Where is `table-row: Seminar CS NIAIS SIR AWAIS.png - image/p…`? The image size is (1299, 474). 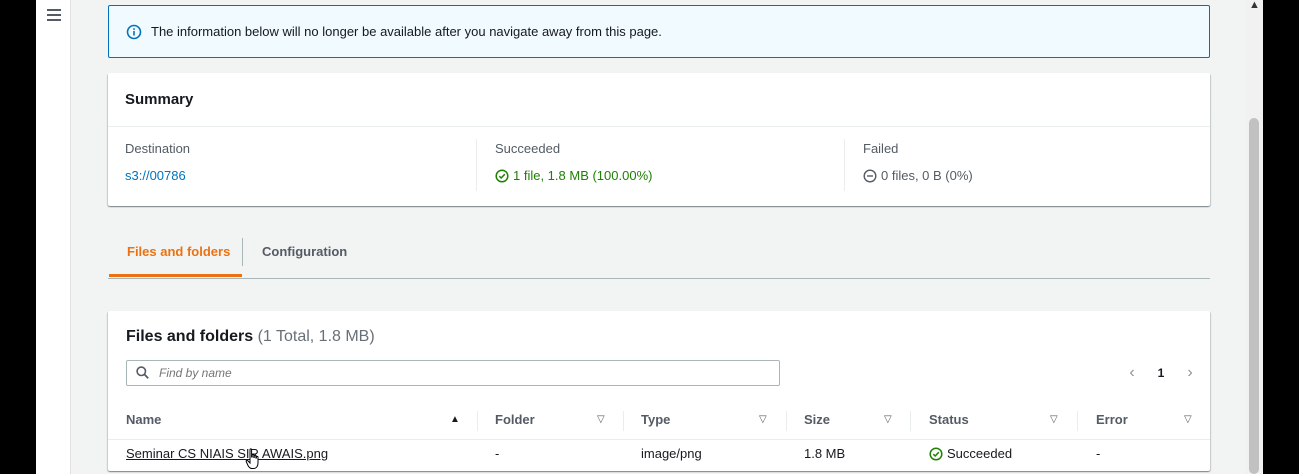 table-row: Seminar CS NIAIS SIR AWAIS.png - image/p… is located at coordinates (659, 455).